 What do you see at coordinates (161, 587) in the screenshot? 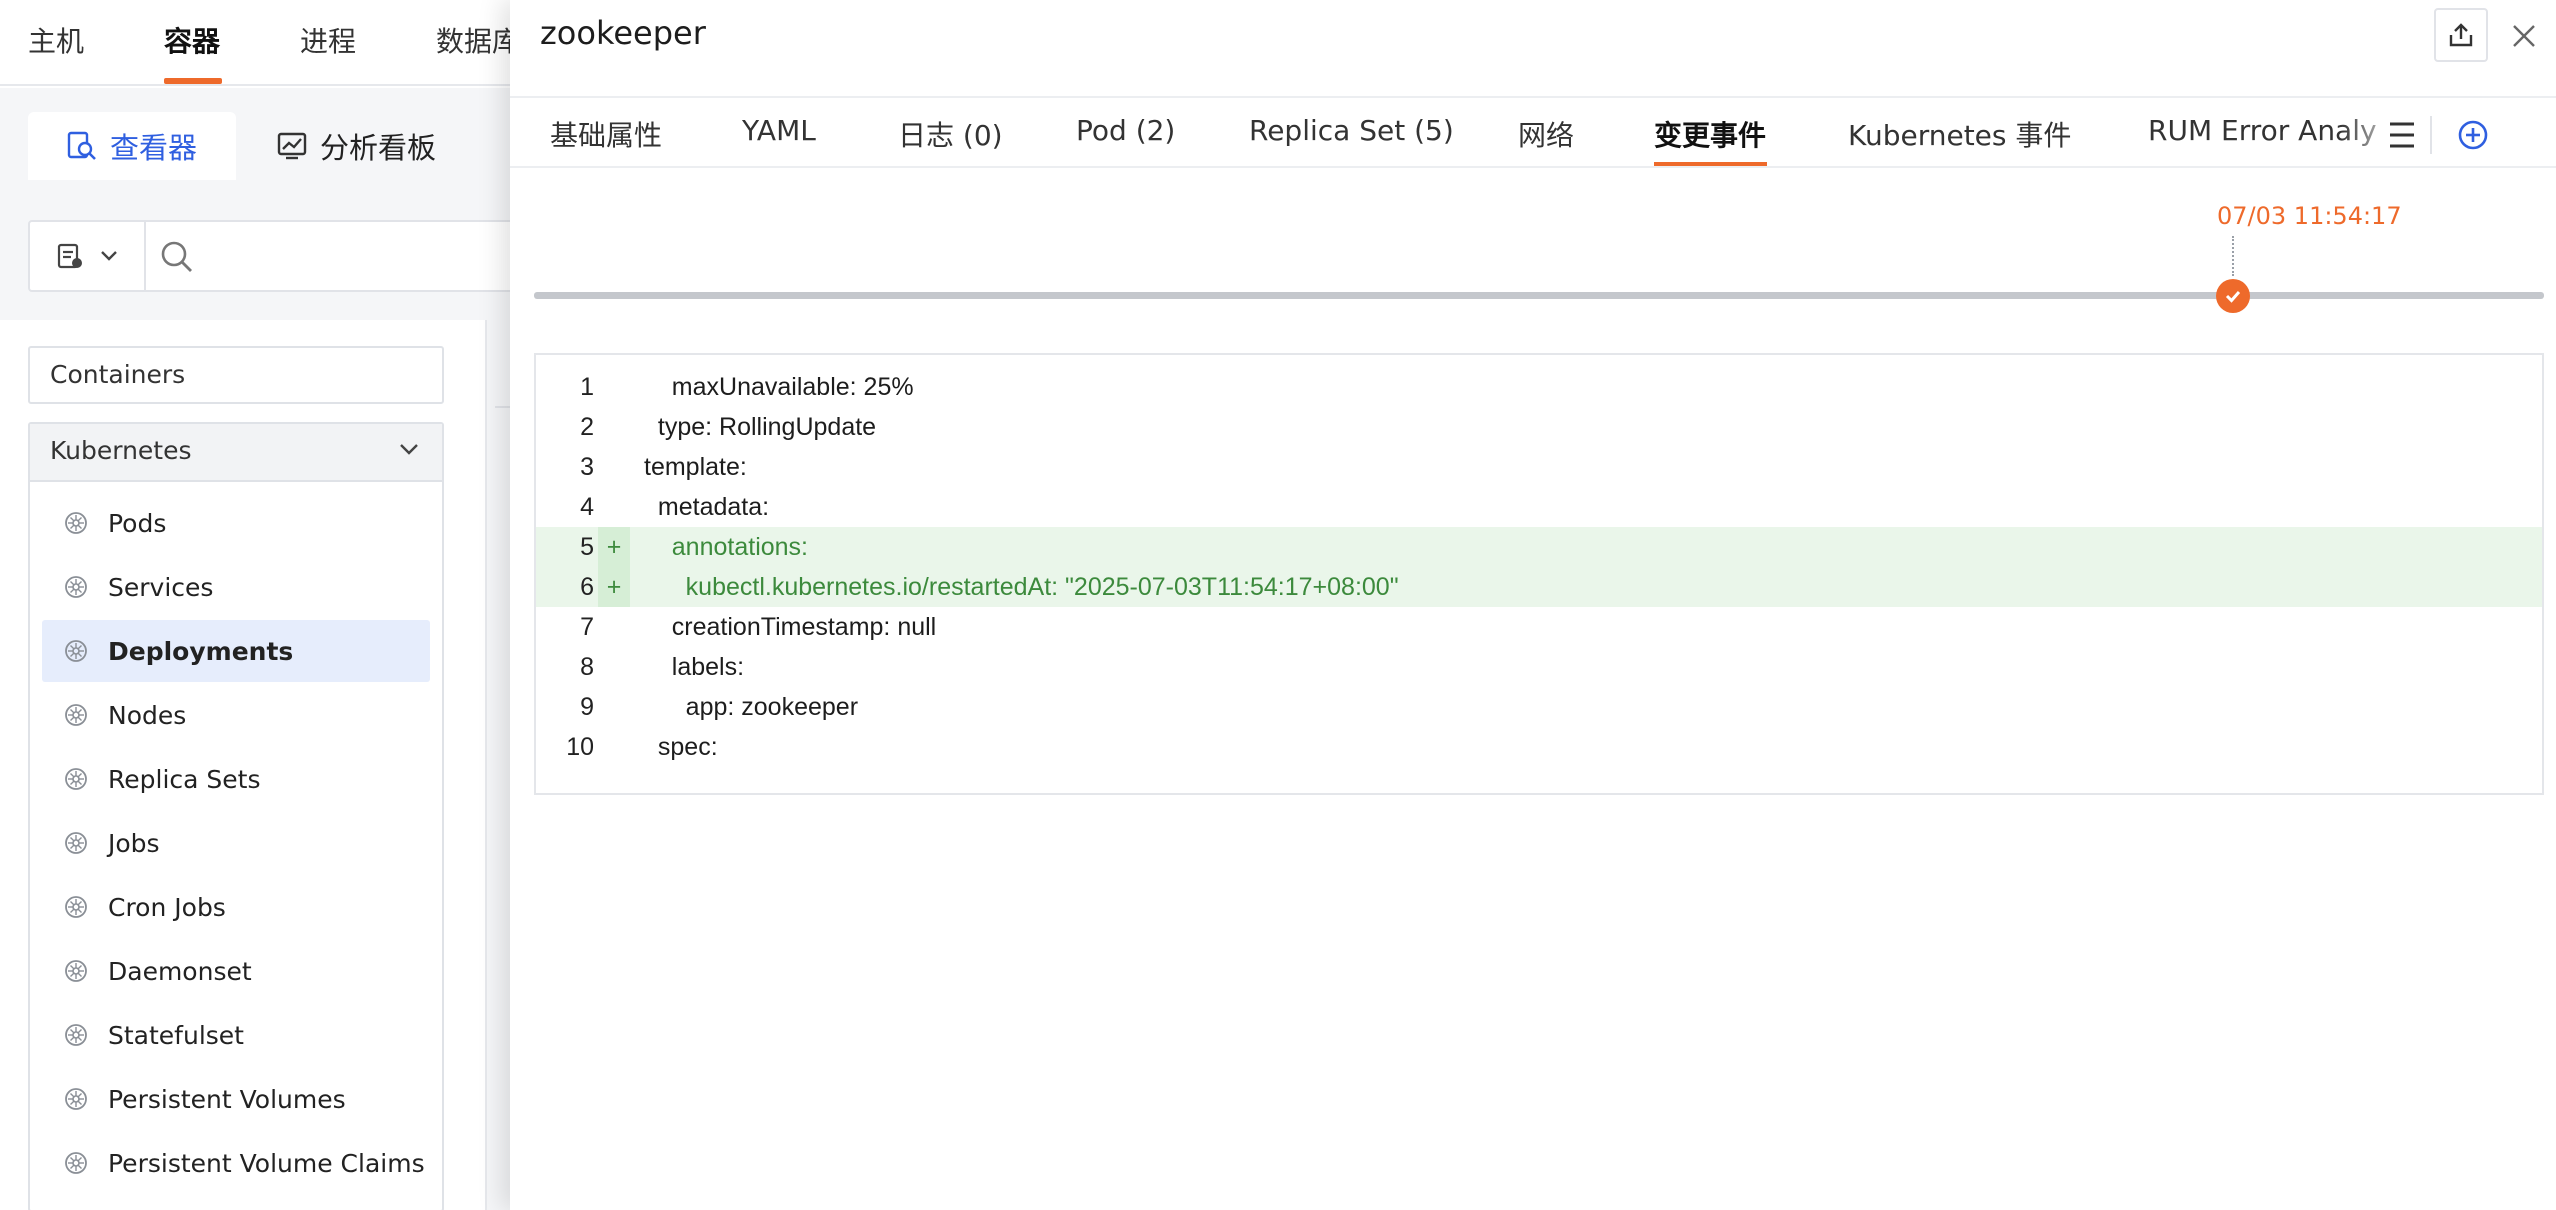
I see `sidebar-item-label: Services` at bounding box center [161, 587].